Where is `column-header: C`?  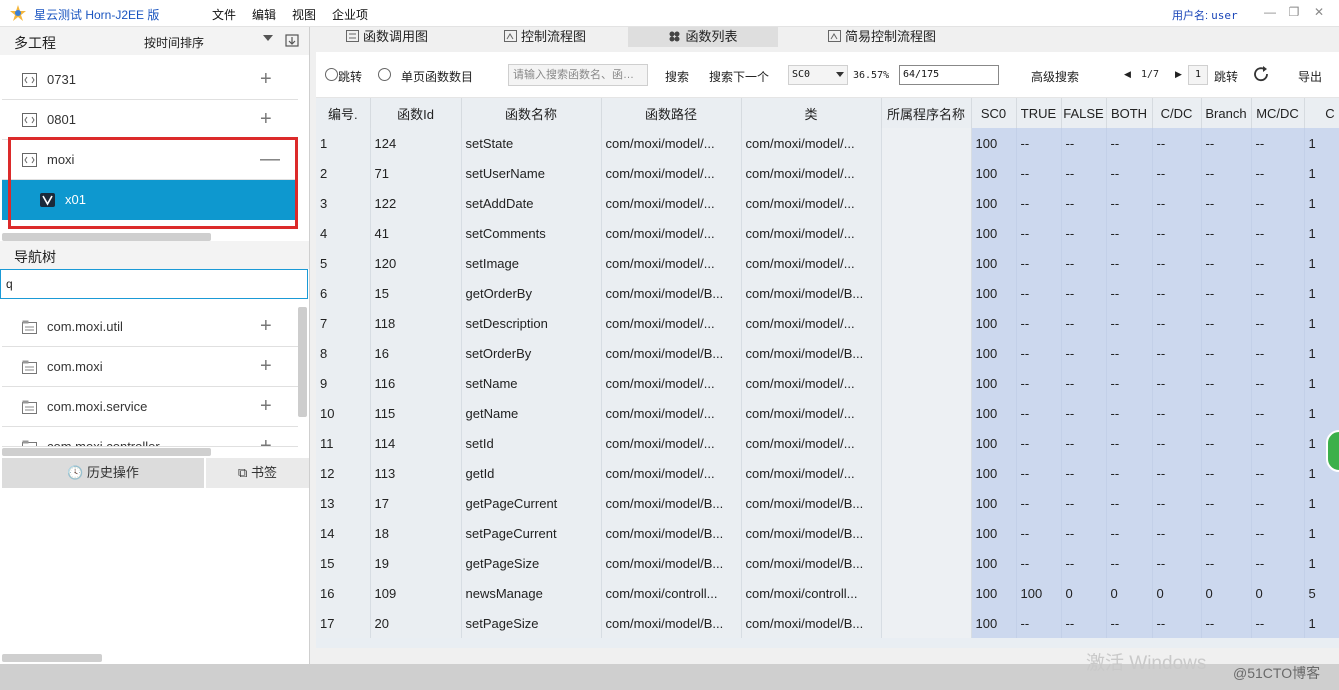 column-header: C is located at coordinates (1321, 113).